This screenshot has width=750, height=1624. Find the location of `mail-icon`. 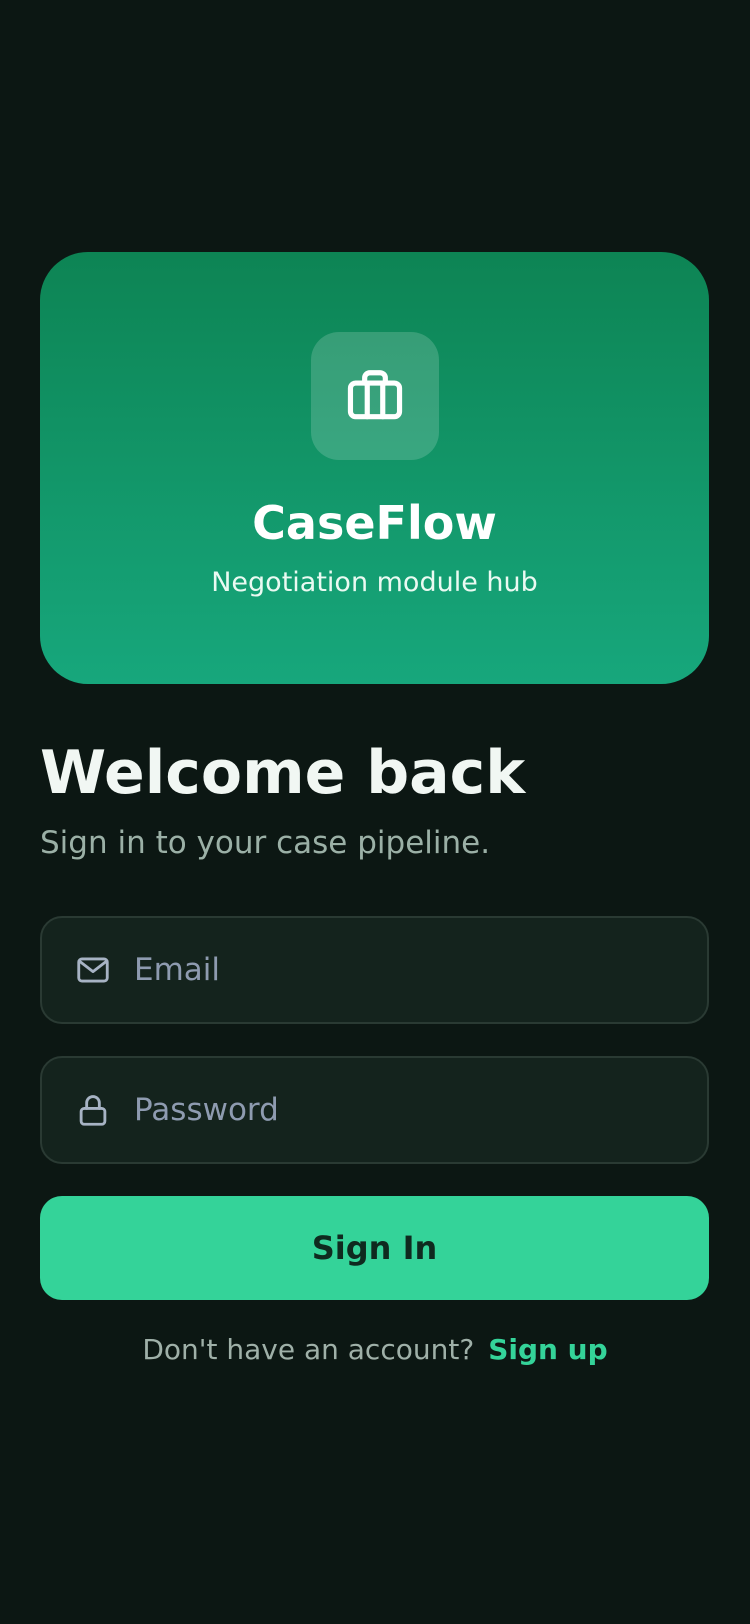

mail-icon is located at coordinates (93, 970).